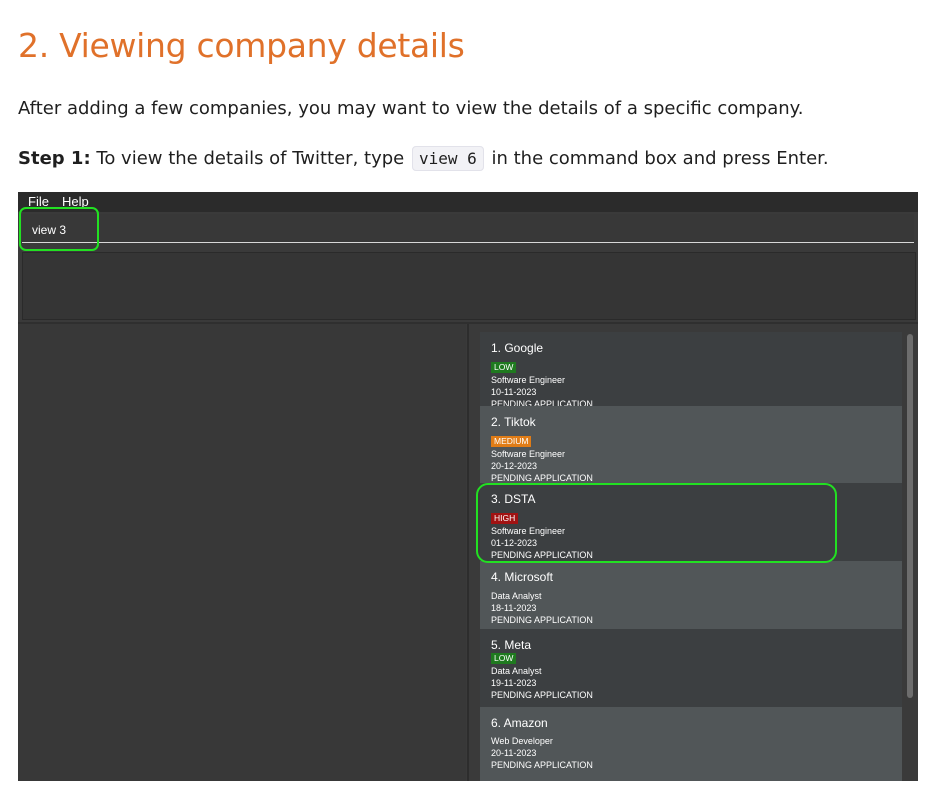  Describe the element at coordinates (519, 723) in the screenshot. I see `company-name: 6. Amazon` at that location.